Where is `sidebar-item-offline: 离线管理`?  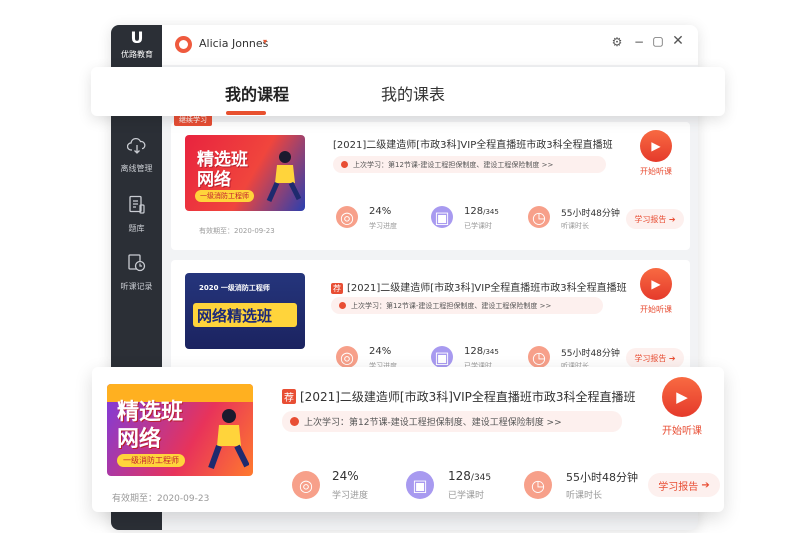
sidebar-item-offline: 离线管理 is located at coordinates (136, 156).